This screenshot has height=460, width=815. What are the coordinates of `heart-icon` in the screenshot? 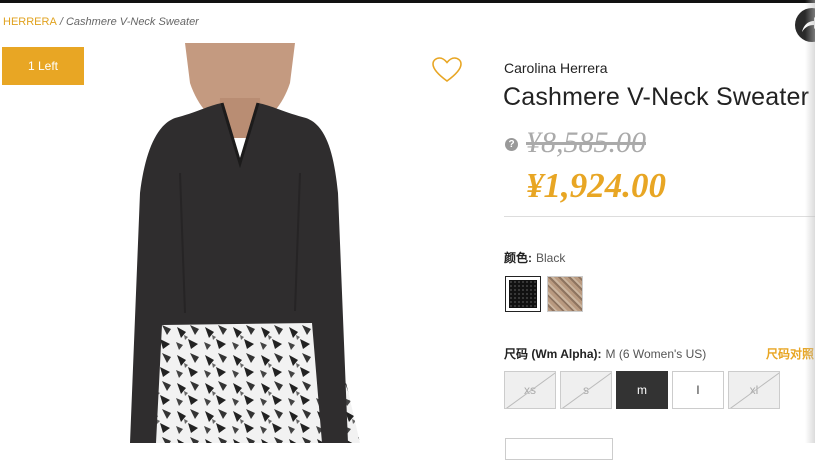 It's located at (447, 69).